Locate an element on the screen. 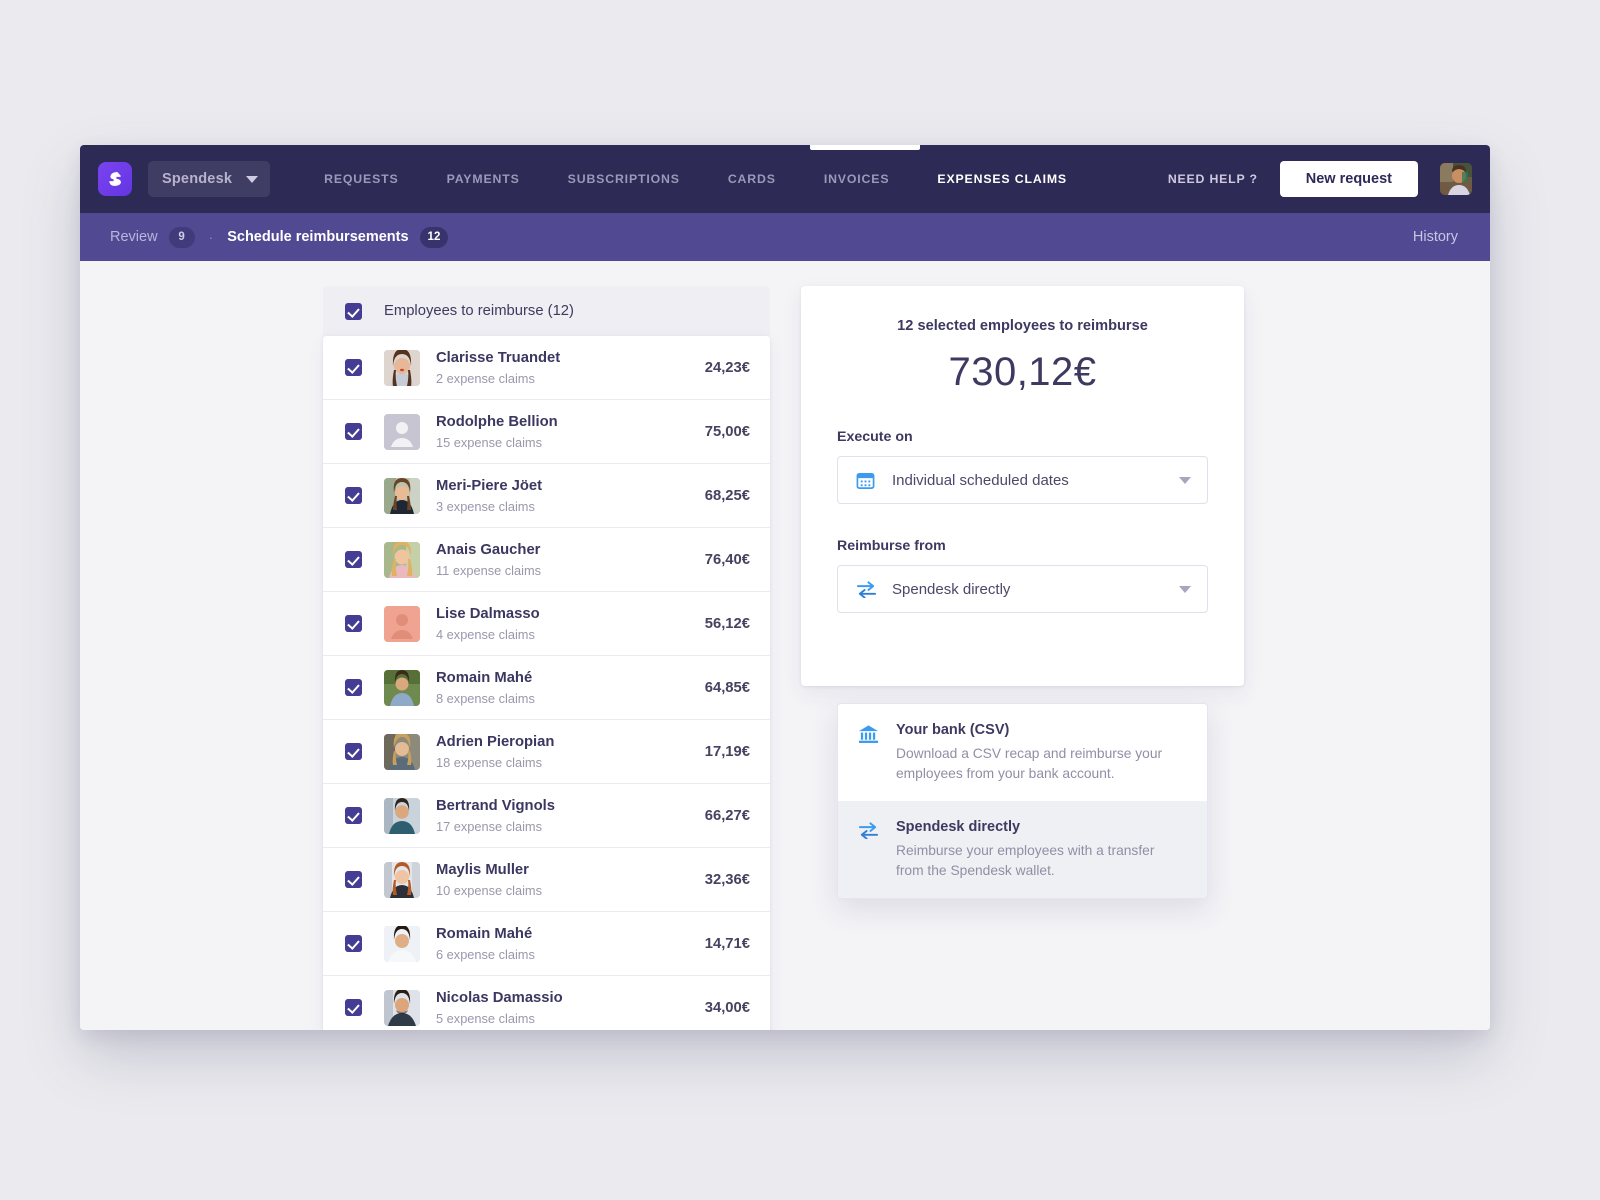  nav-link-payments: PAYMENTS is located at coordinates (483, 179).